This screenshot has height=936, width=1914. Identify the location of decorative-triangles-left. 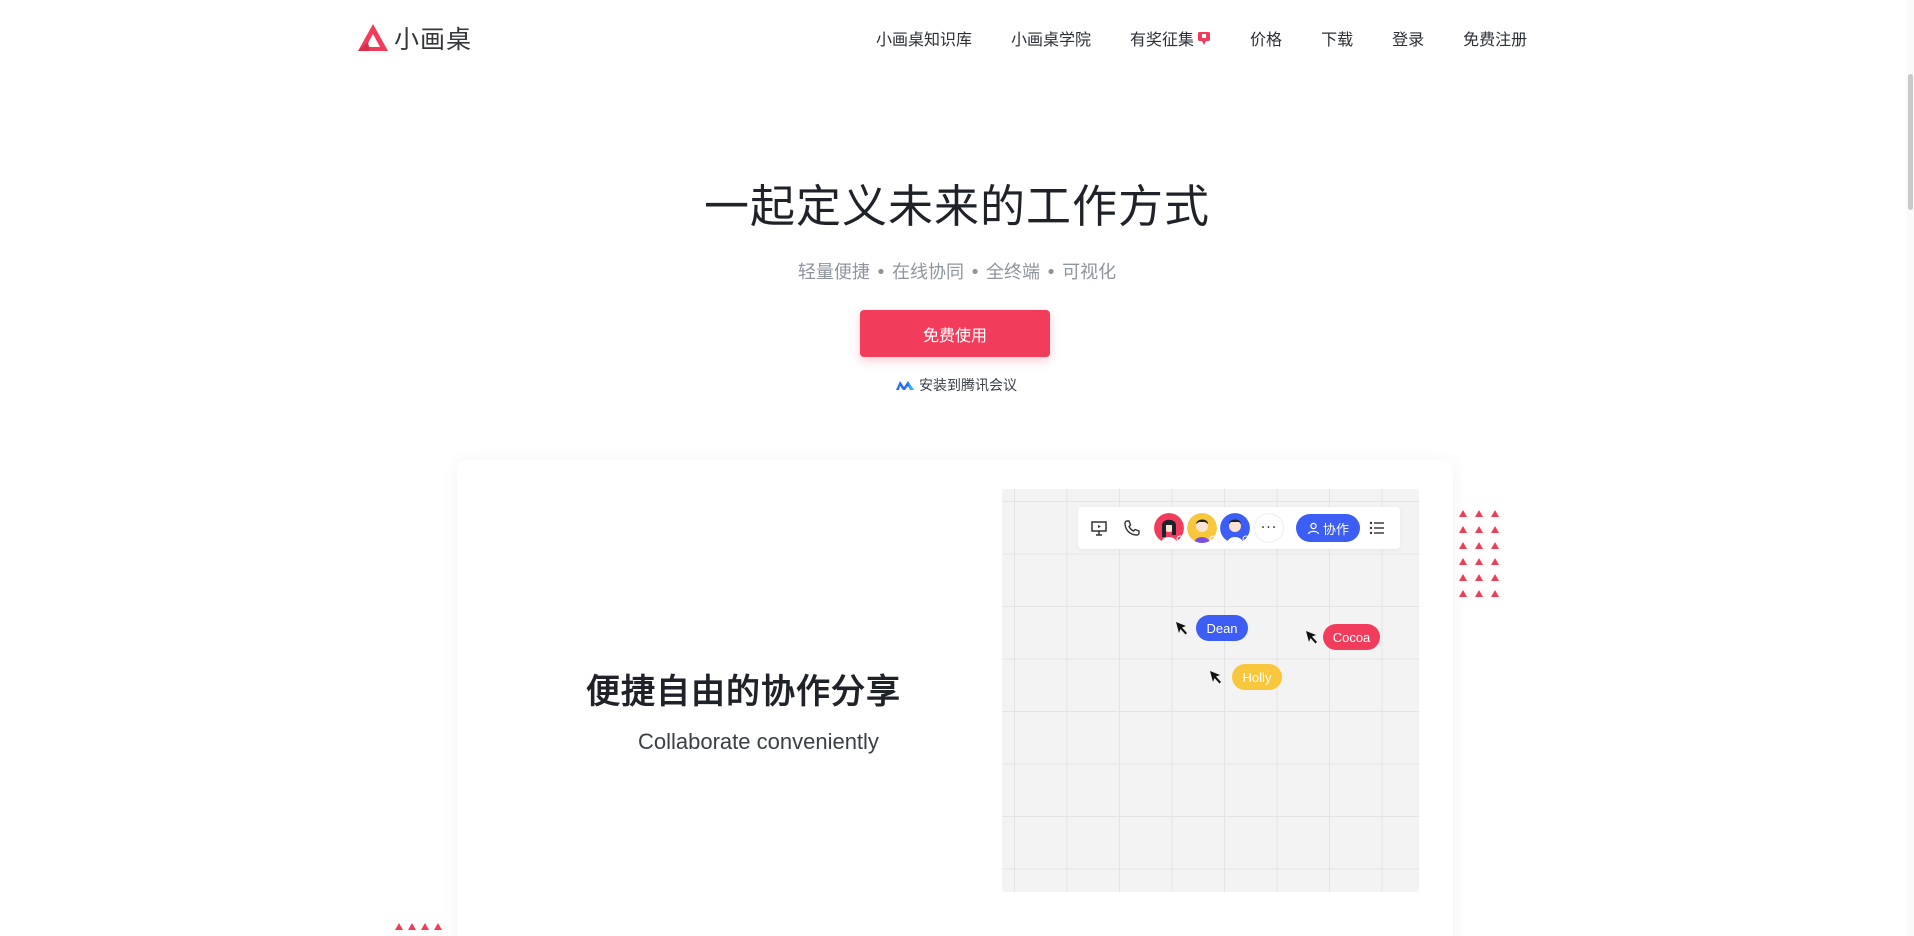
(421, 926).